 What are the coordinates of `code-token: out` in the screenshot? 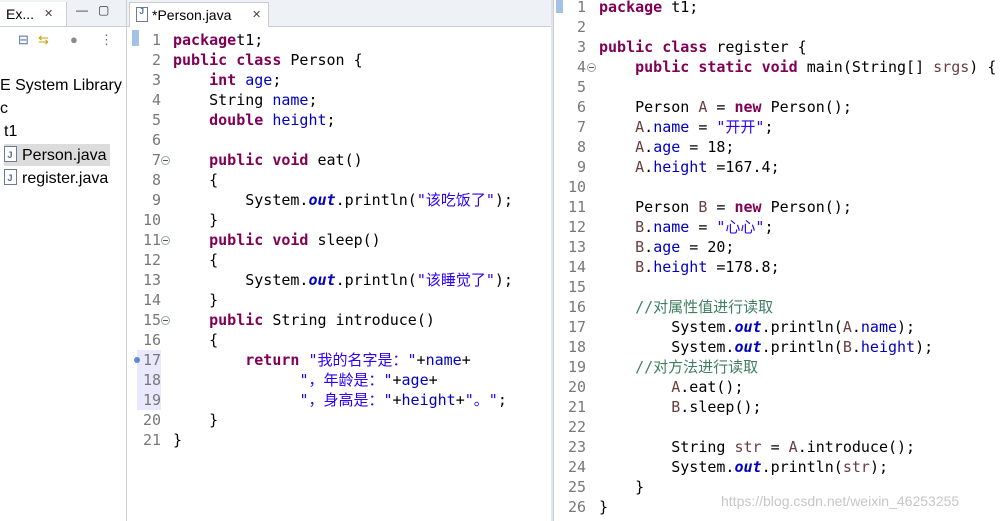 It's located at (748, 467).